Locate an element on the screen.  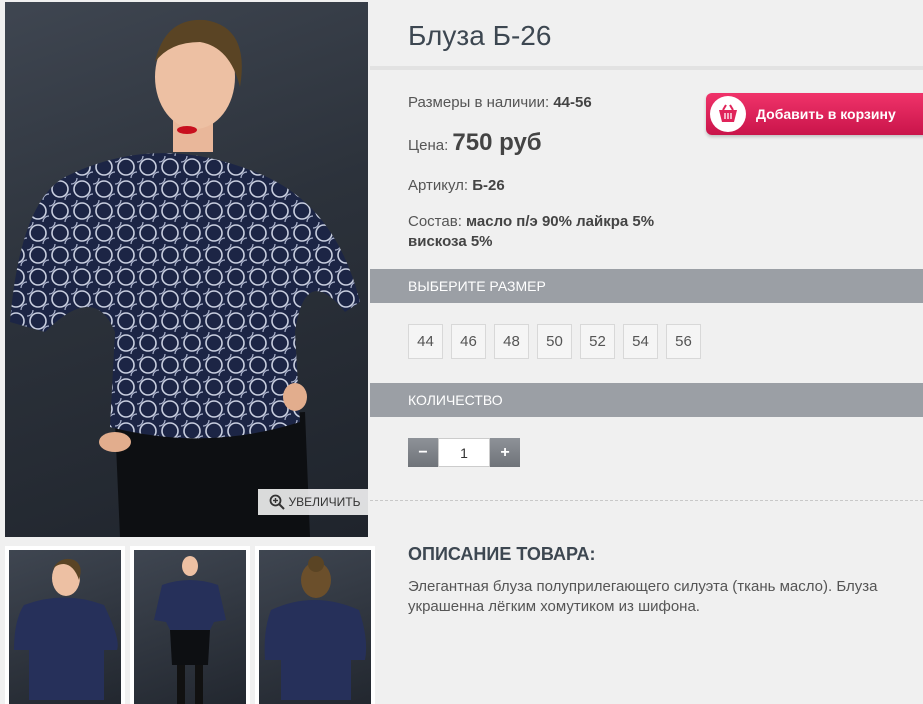
quantity-section-header: КОЛИЧЕСТВО is located at coordinates (646, 400).